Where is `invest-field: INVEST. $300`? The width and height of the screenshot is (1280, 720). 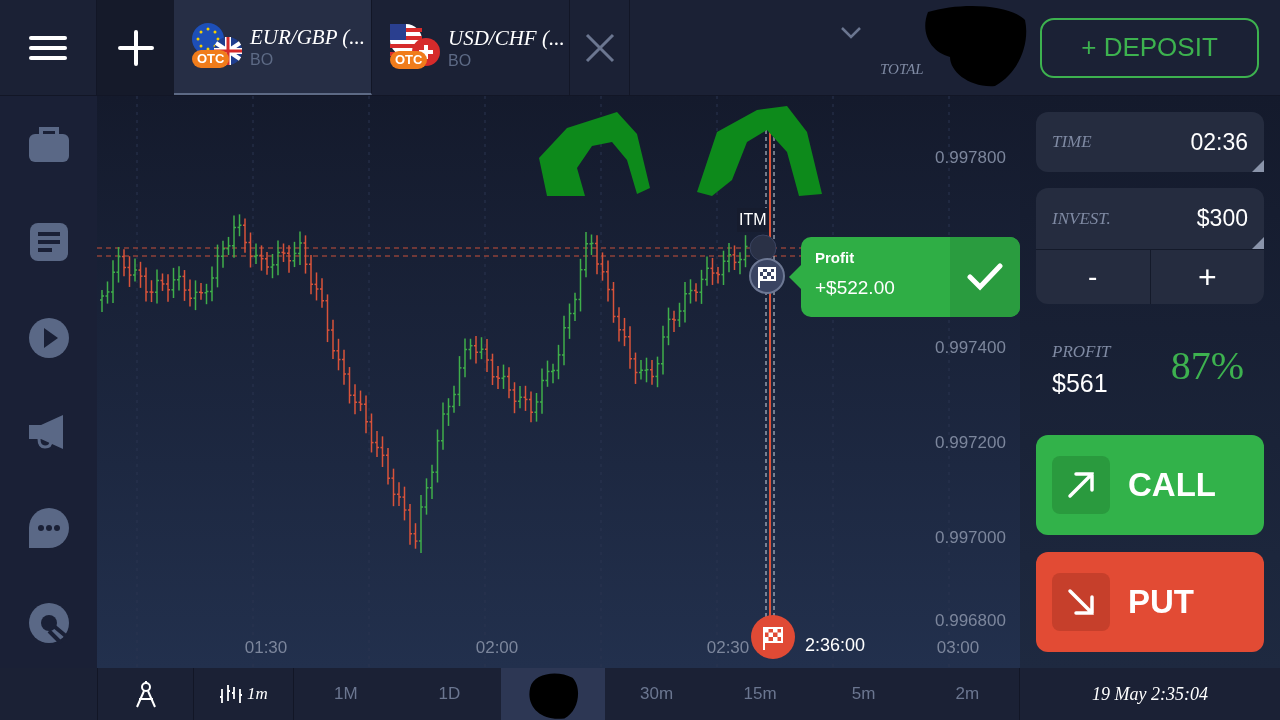
invest-field: INVEST. $300 is located at coordinates (1150, 219).